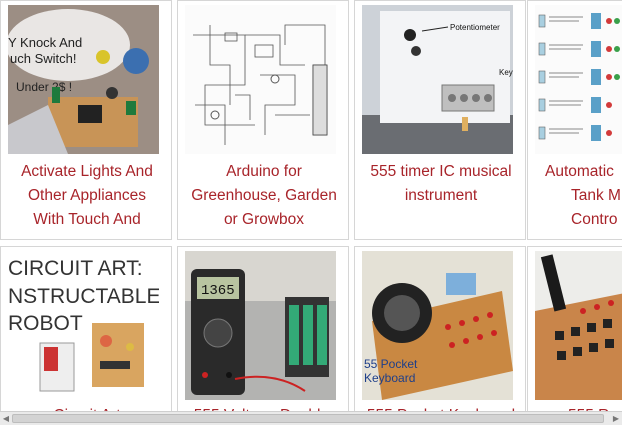 Image resolution: width=622 pixels, height=425 pixels. Describe the element at coordinates (389, 378) in the screenshot. I see `photo-caption: Keyboard` at that location.